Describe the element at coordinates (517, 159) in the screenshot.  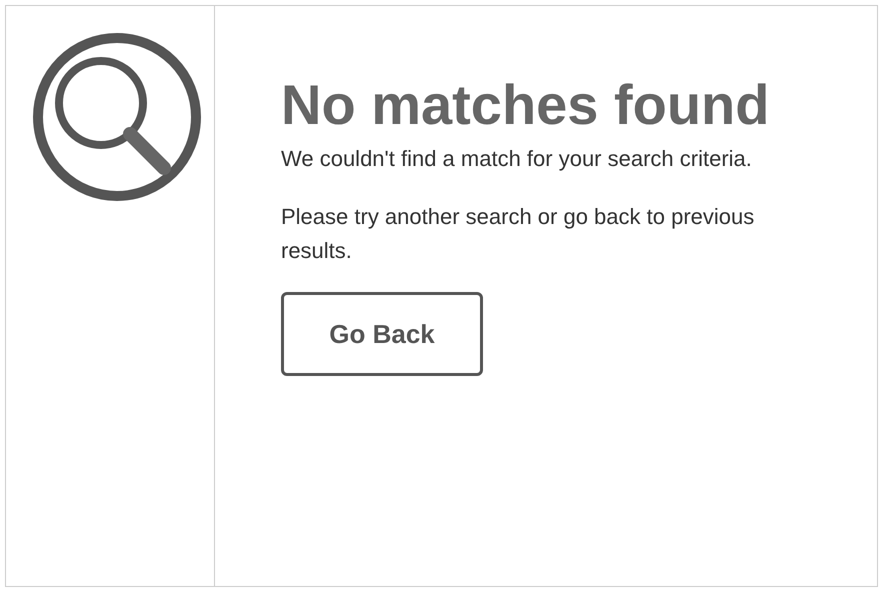
I see `message-text: We couldn't find a match for your search criteria.` at that location.